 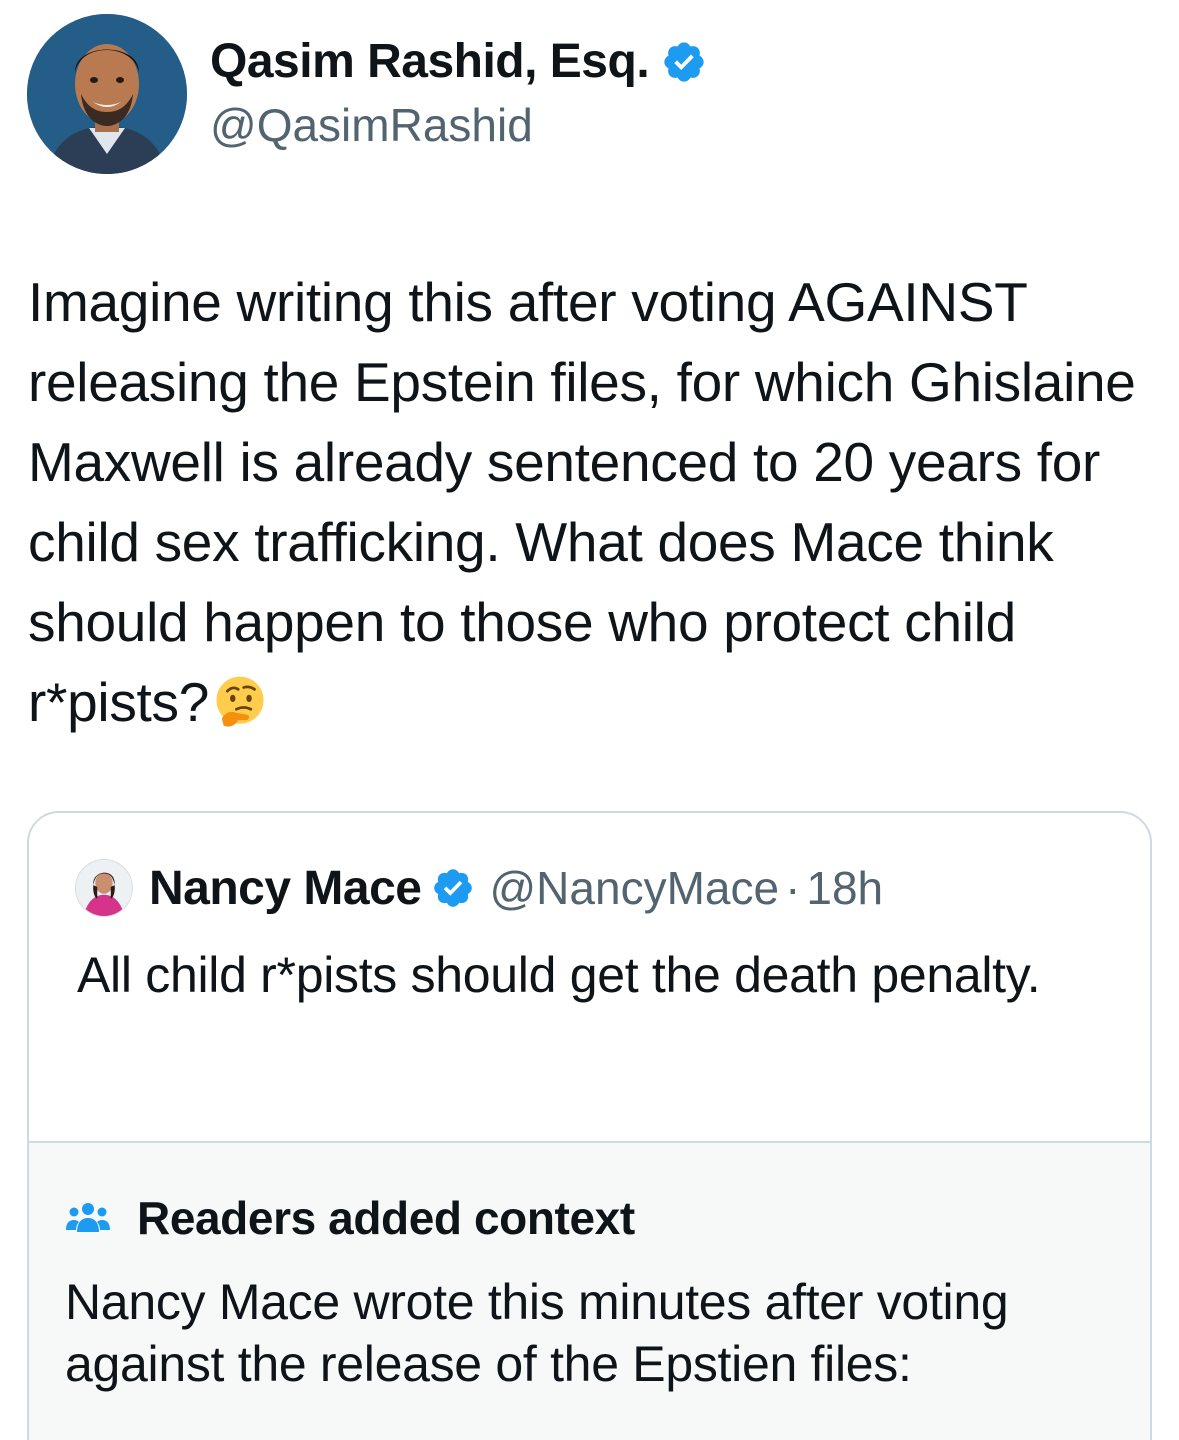 I want to click on author-name: Qasim Rashid, Esq., so click(x=458, y=61).